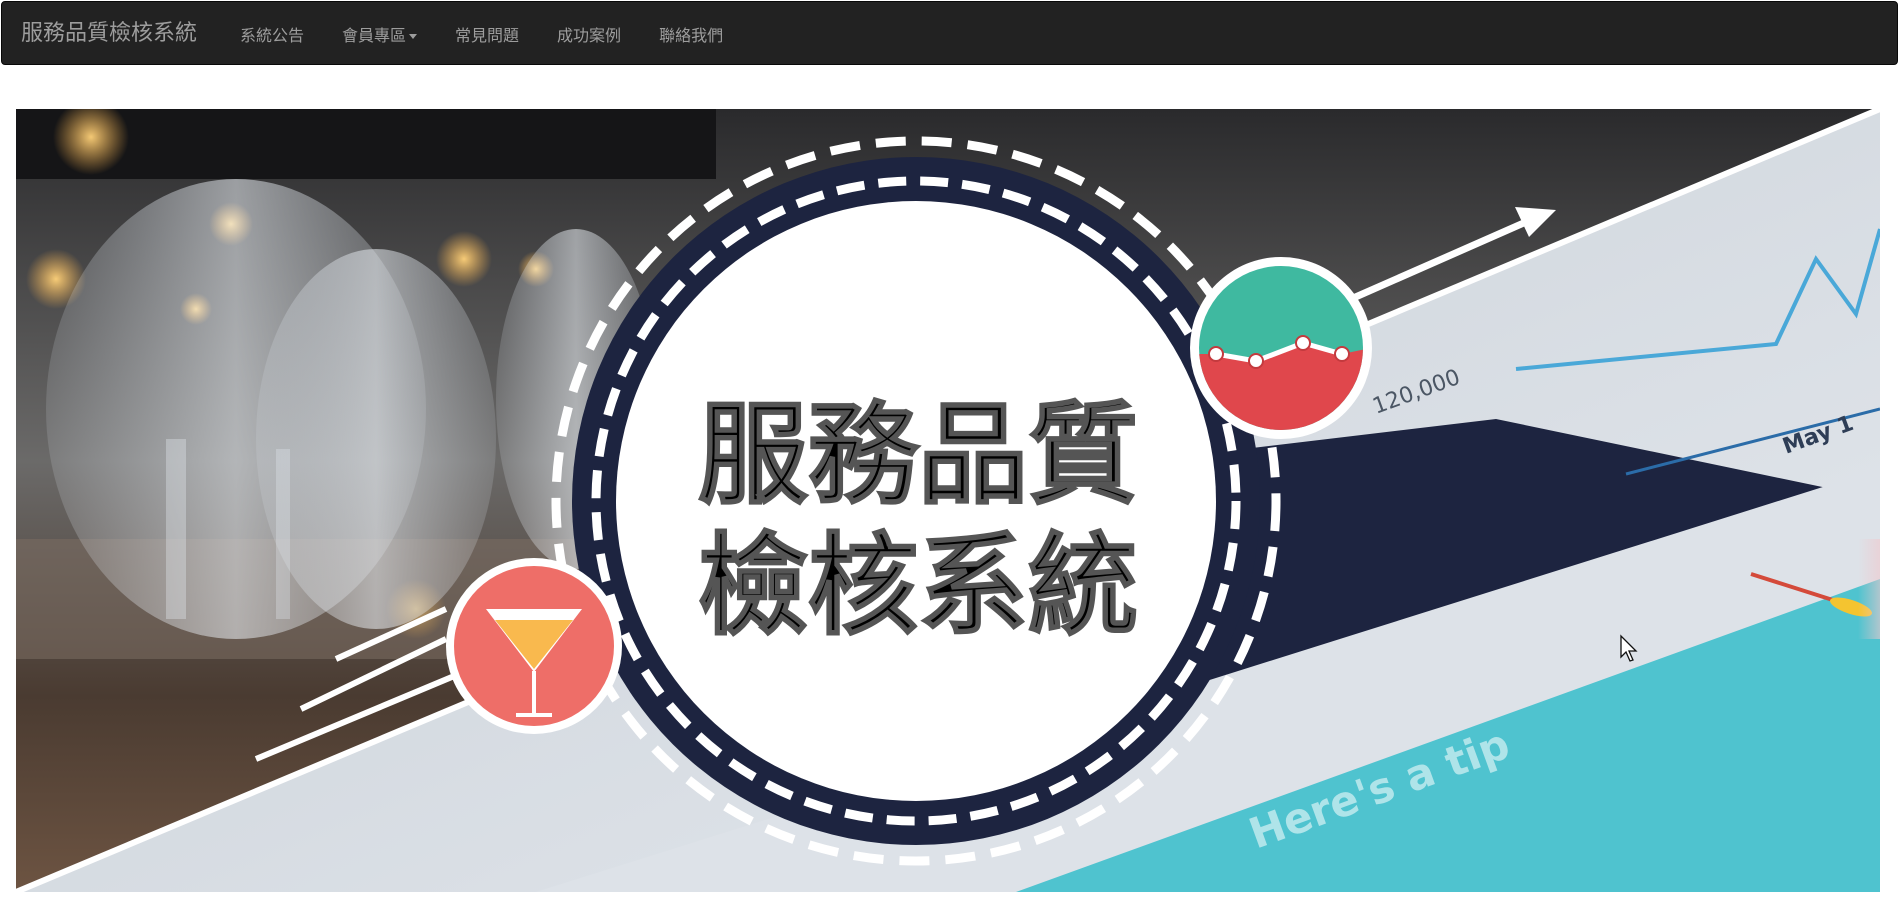  What do you see at coordinates (949, 33) in the screenshot?
I see `top-navbar: 服務品質檢核系統 系統公告 會員專區 常見問題 成功案例 聯絡我們` at bounding box center [949, 33].